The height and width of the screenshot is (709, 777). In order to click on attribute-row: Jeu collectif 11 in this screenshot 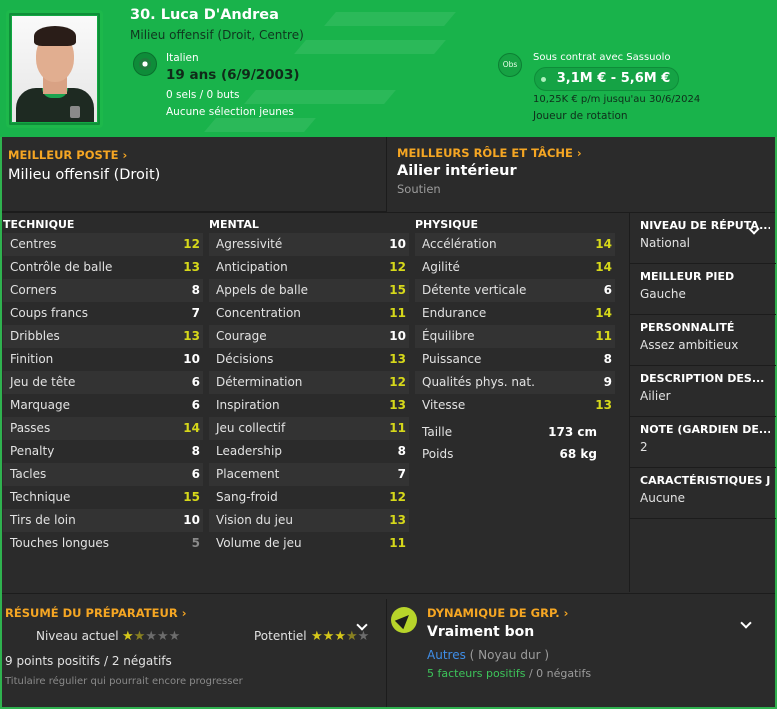, I will do `click(309, 428)`.